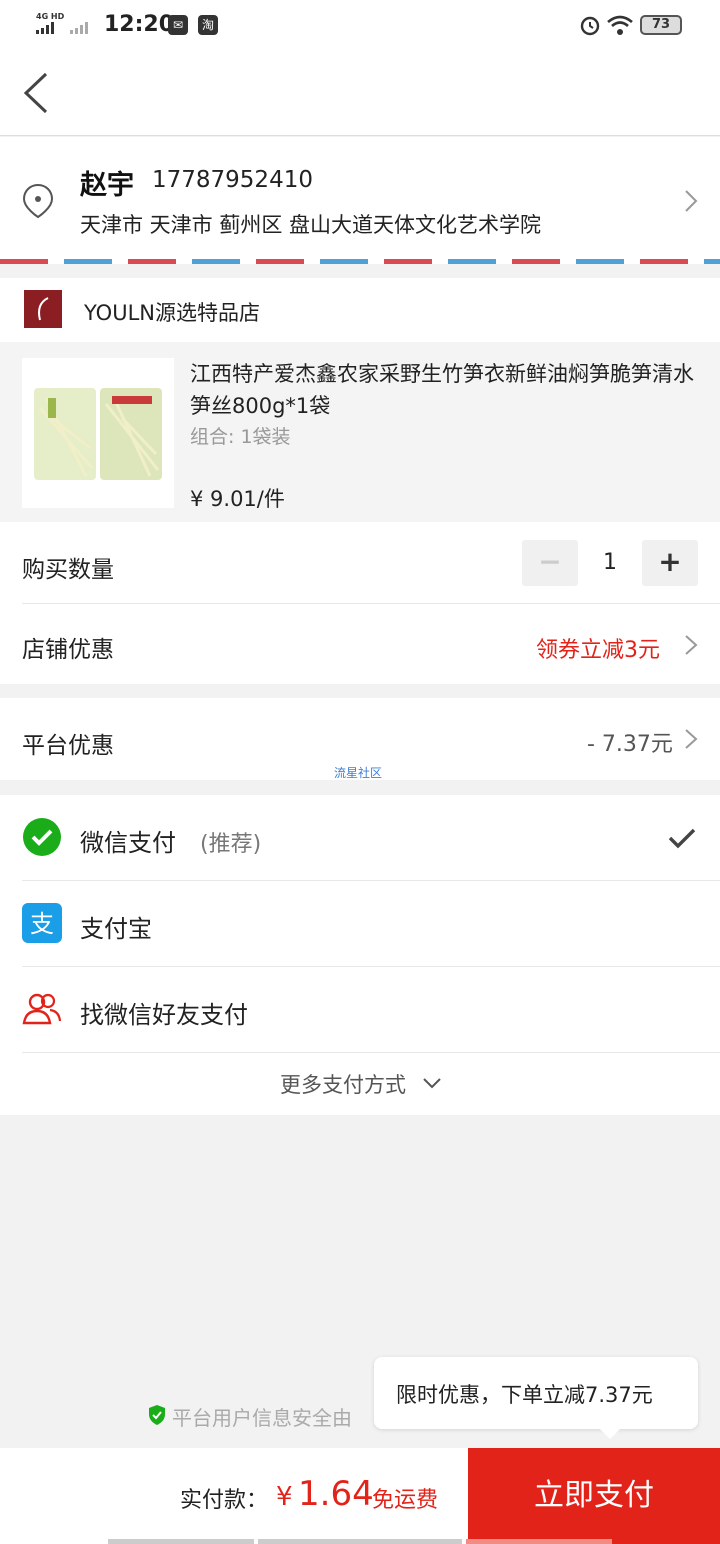 The height and width of the screenshot is (1544, 720). Describe the element at coordinates (311, 225) in the screenshot. I see `address-detail: 天津市 天津市 蓟州区 盘山大道天体文化艺术学院` at that location.